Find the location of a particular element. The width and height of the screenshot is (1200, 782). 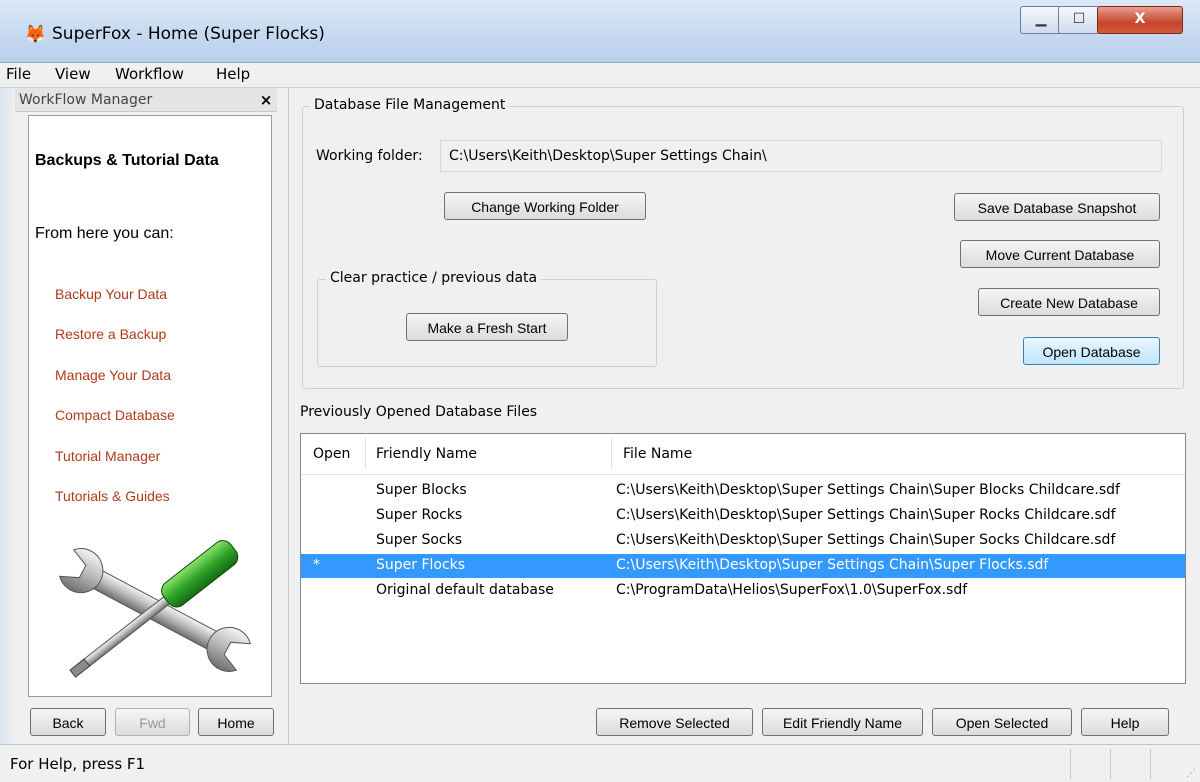

column-header-file-name: File Name is located at coordinates (657, 454).